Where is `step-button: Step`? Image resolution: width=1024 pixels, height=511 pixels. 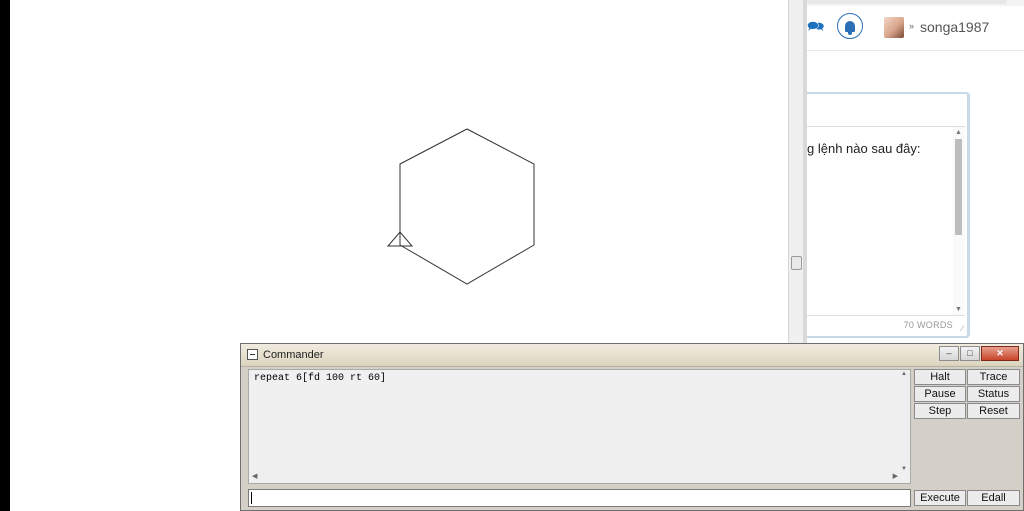
step-button: Step is located at coordinates (940, 411).